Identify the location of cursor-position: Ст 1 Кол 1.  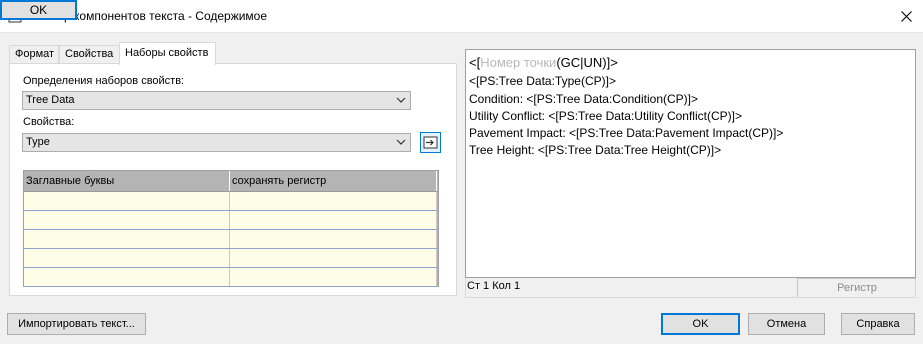
(494, 286).